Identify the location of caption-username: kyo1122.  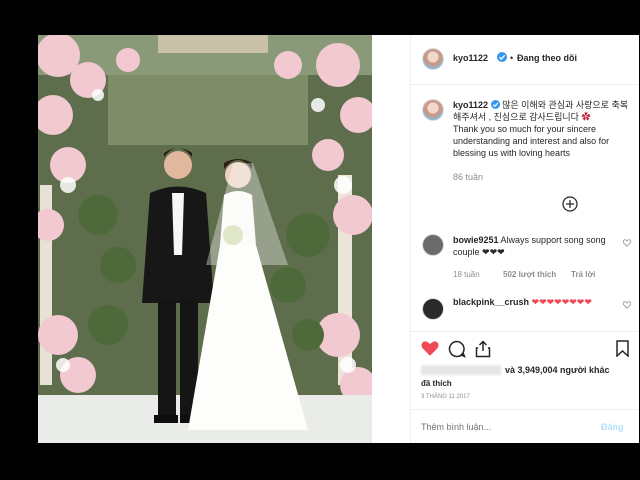
(470, 105).